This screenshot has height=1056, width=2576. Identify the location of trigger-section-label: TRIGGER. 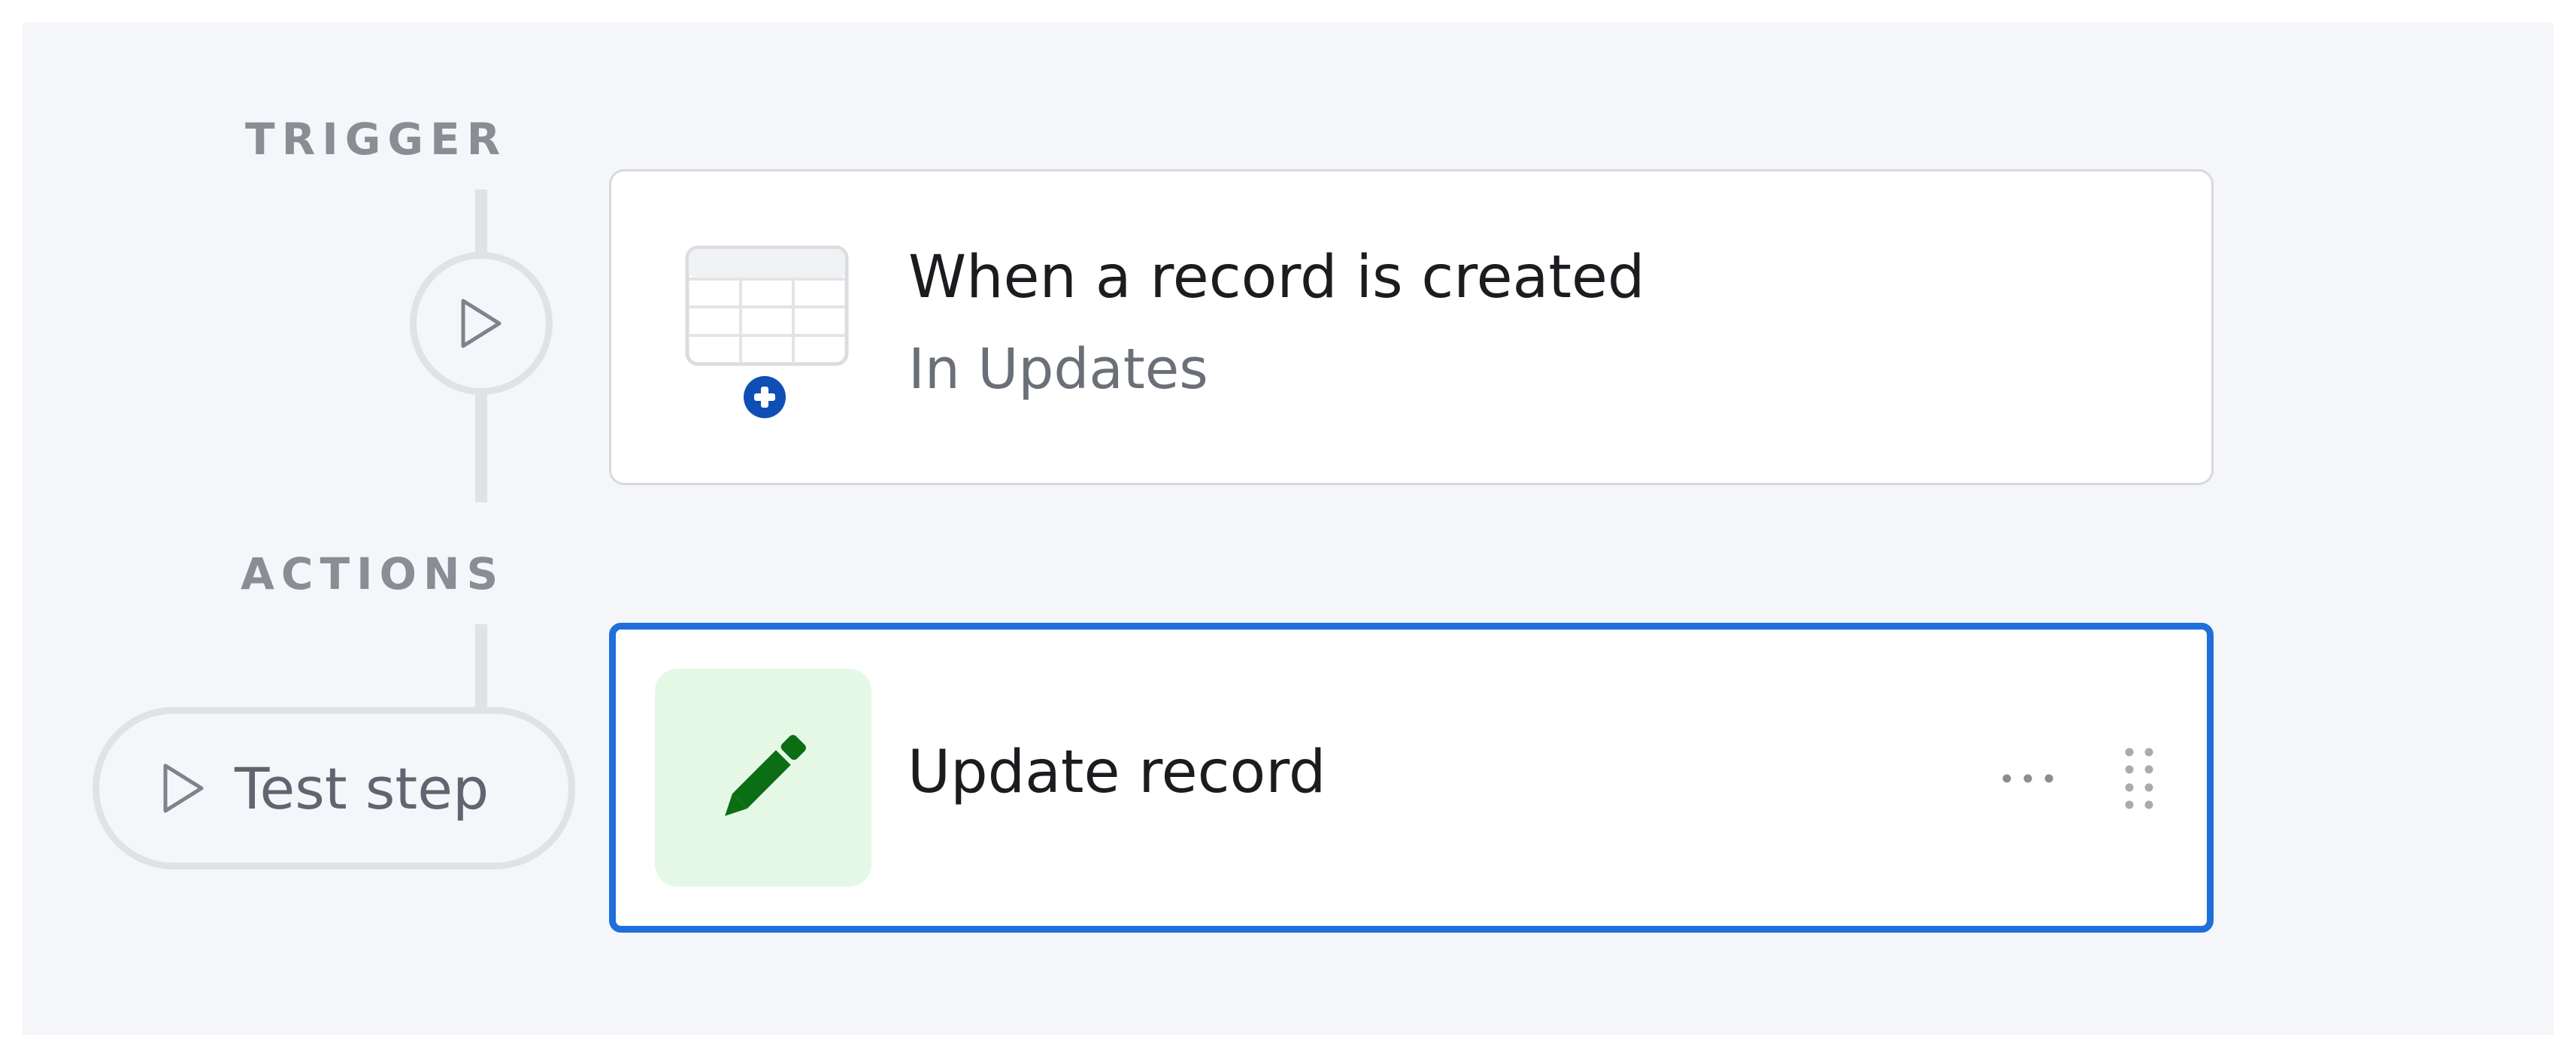
(376, 139).